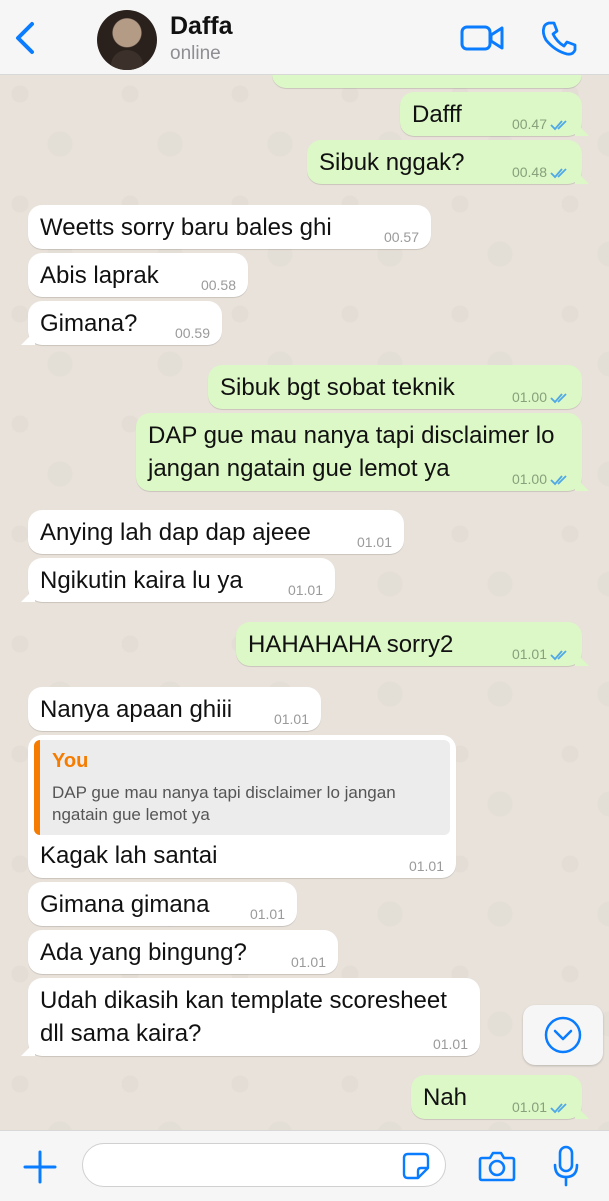  What do you see at coordinates (129, 855) in the screenshot?
I see `message-text: Kagak lah santai` at bounding box center [129, 855].